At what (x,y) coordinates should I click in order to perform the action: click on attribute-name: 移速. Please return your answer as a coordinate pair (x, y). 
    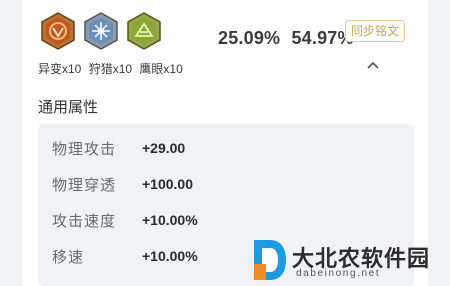
    Looking at the image, I should click on (68, 257).